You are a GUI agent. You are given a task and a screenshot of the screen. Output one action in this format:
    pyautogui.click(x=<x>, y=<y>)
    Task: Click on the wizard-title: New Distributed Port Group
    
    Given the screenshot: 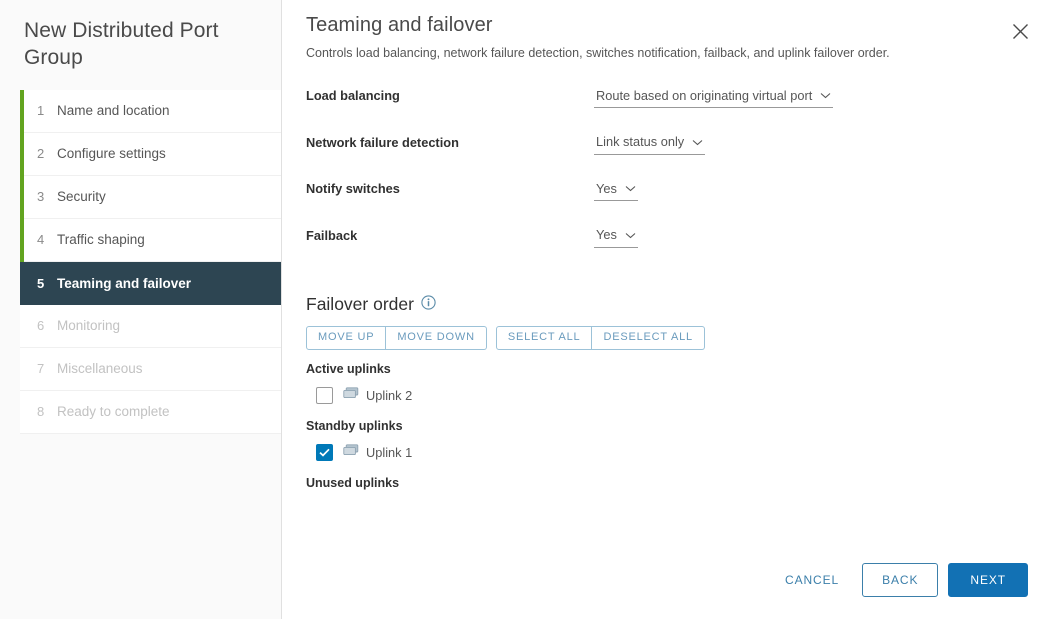 What is the action you would take?
    pyautogui.click(x=121, y=44)
    